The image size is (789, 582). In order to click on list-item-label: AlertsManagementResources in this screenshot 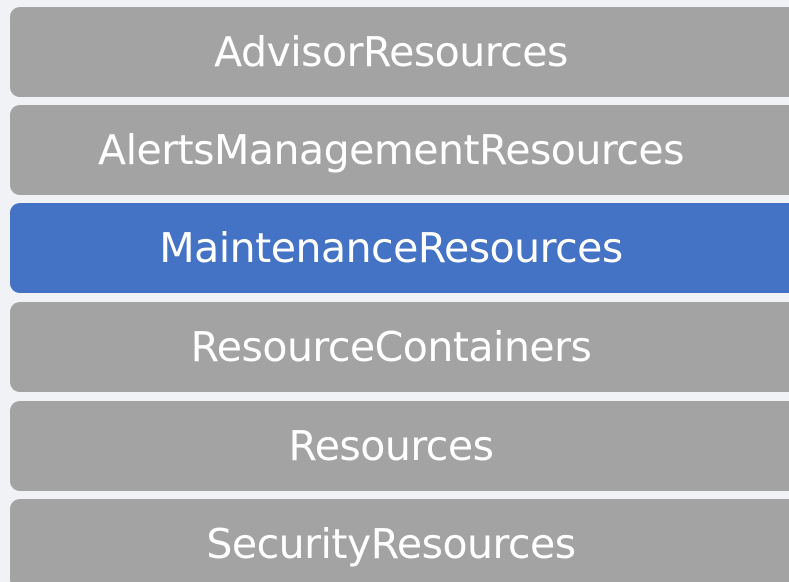, I will do `click(391, 149)`.